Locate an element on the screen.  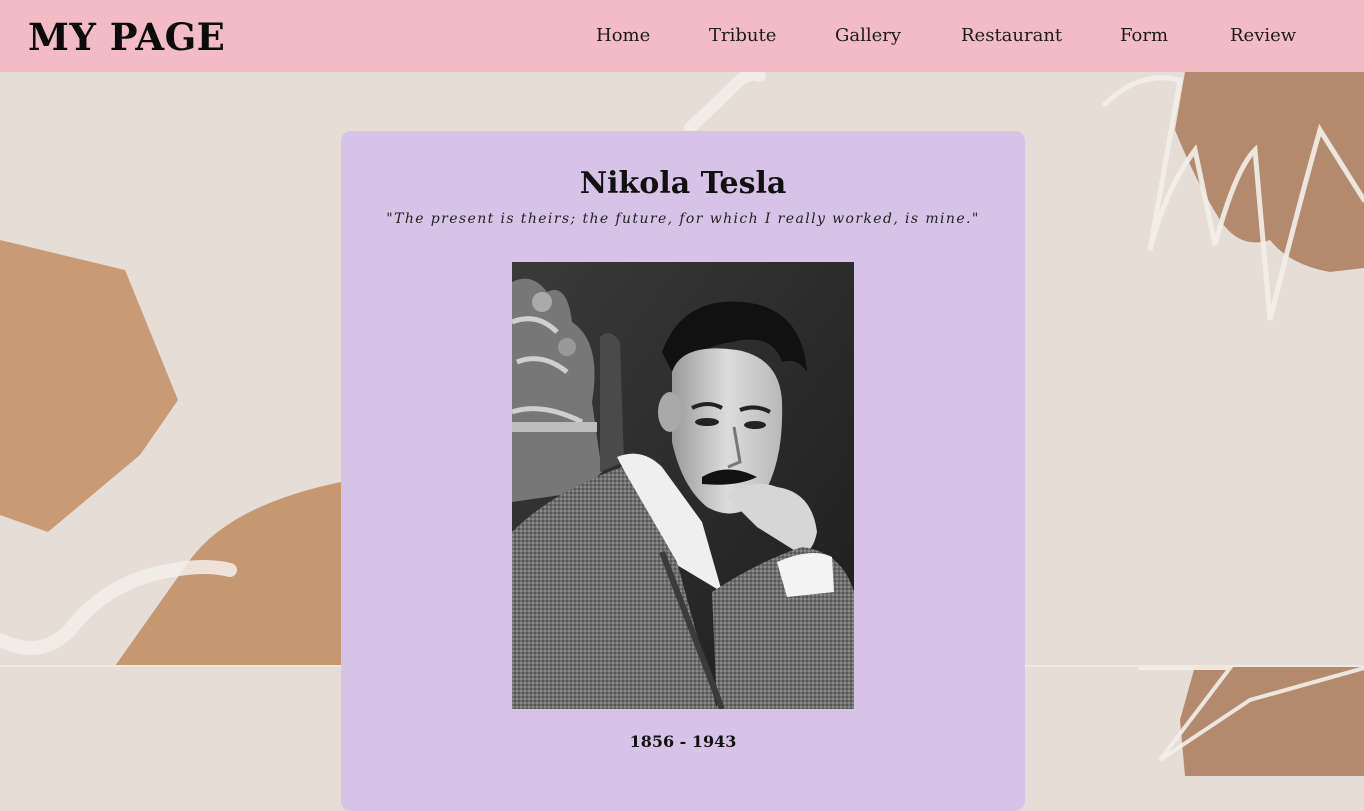
portrait-drawing is located at coordinates (683, 485).